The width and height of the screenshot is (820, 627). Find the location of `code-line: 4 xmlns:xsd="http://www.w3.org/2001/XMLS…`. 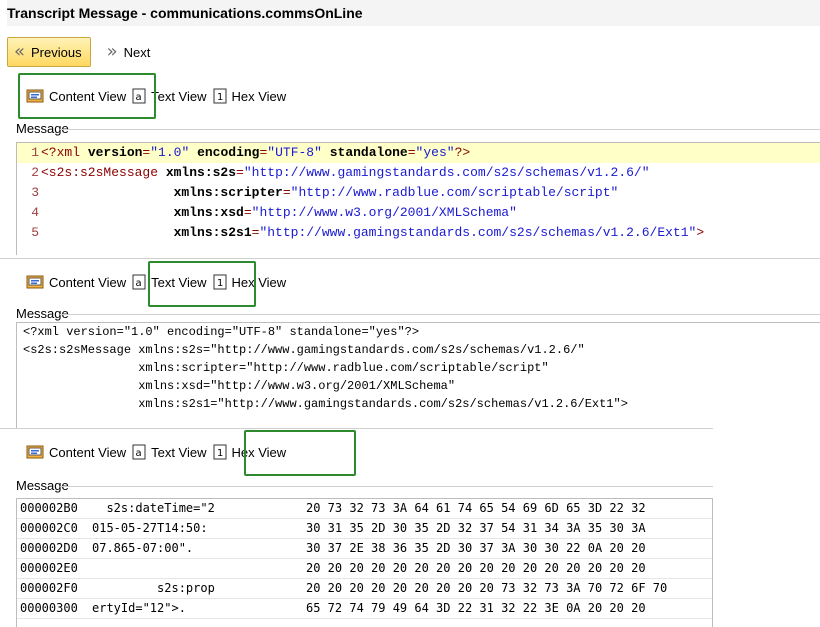

code-line: 4 xmlns:xsd="http://www.w3.org/2001/XMLS… is located at coordinates (418, 213).